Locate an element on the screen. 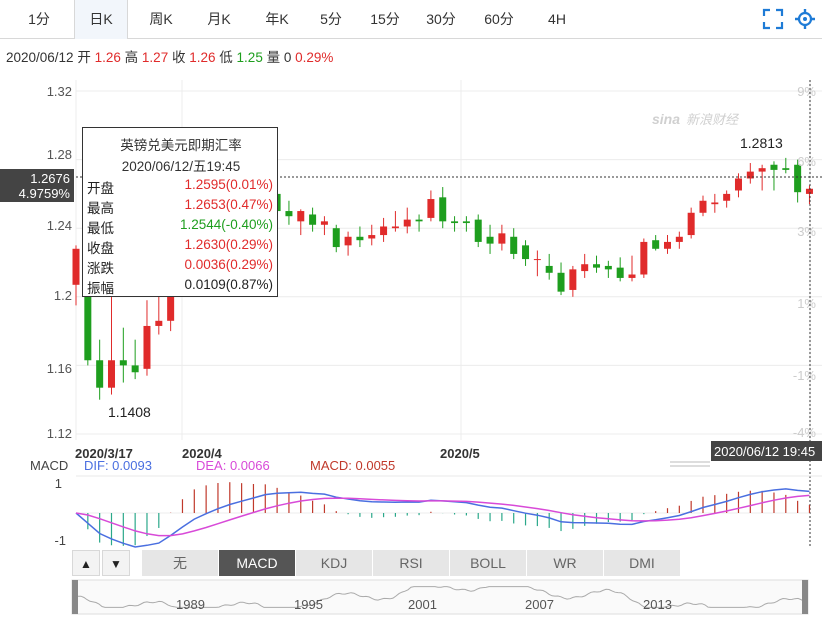 The image size is (822, 618). scroll-left-button: ▲ is located at coordinates (86, 563).